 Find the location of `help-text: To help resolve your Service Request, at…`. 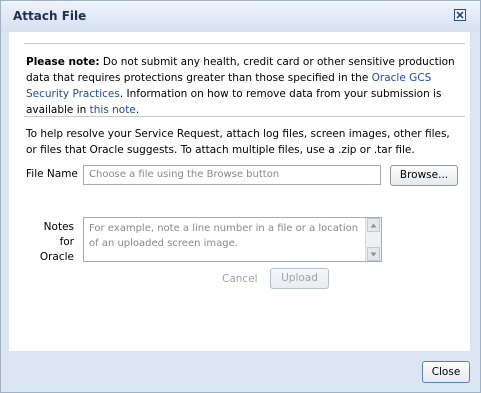

help-text: To help resolve your Service Request, at… is located at coordinates (238, 142).